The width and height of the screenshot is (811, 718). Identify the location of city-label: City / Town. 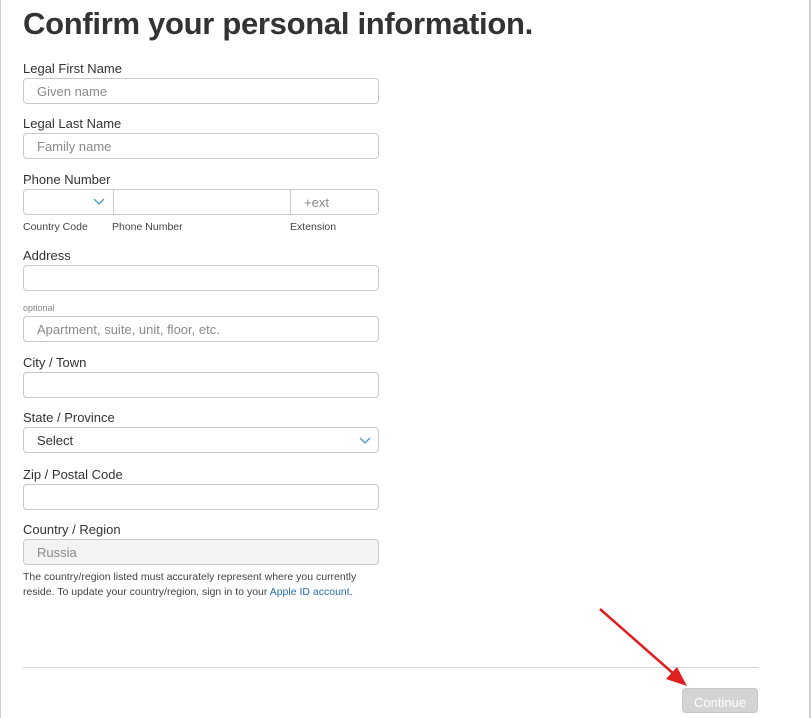
(55, 362).